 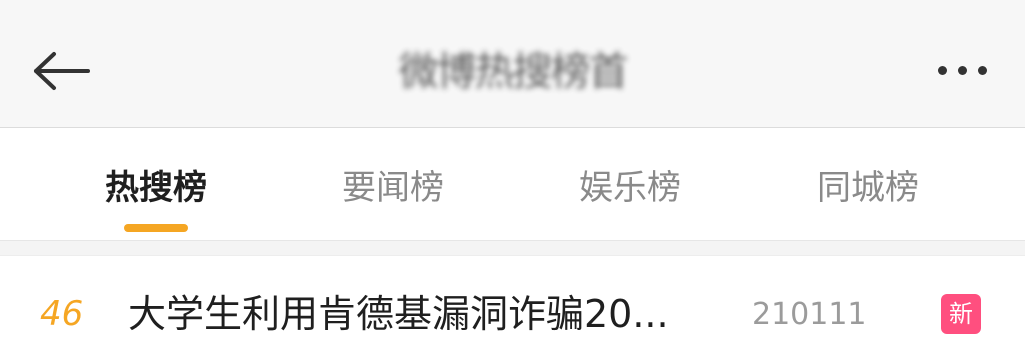 I want to click on section-divider, so click(x=512, y=248).